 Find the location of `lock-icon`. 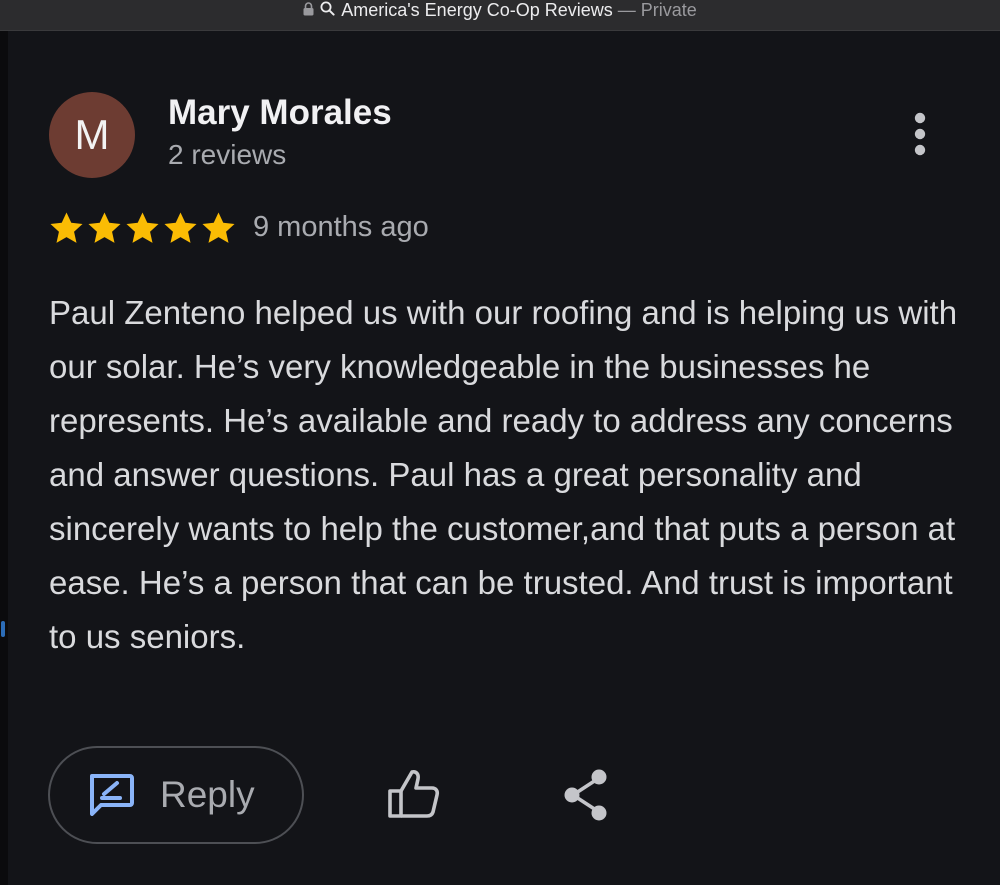

lock-icon is located at coordinates (308, 10).